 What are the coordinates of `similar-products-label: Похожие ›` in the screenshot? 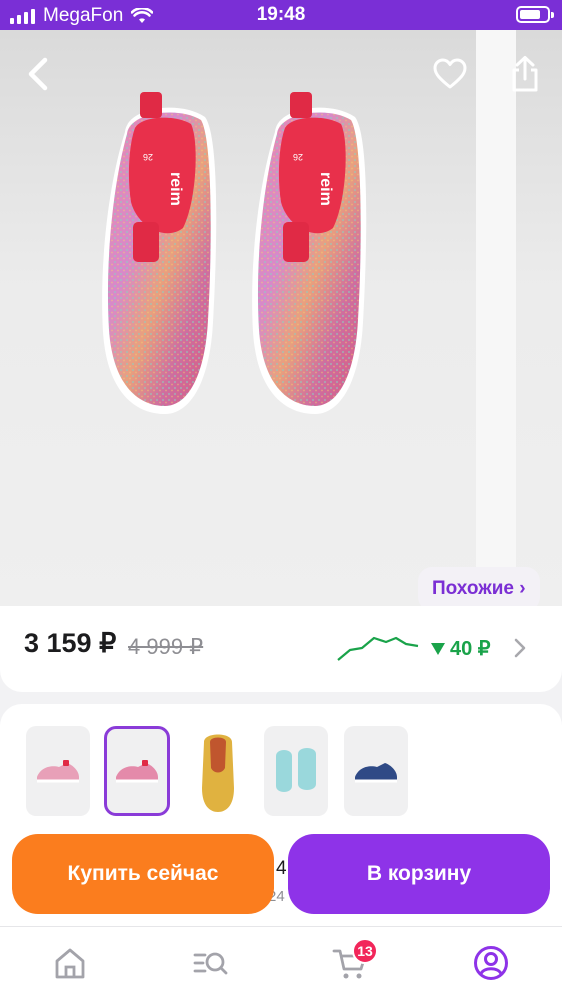 It's located at (479, 588).